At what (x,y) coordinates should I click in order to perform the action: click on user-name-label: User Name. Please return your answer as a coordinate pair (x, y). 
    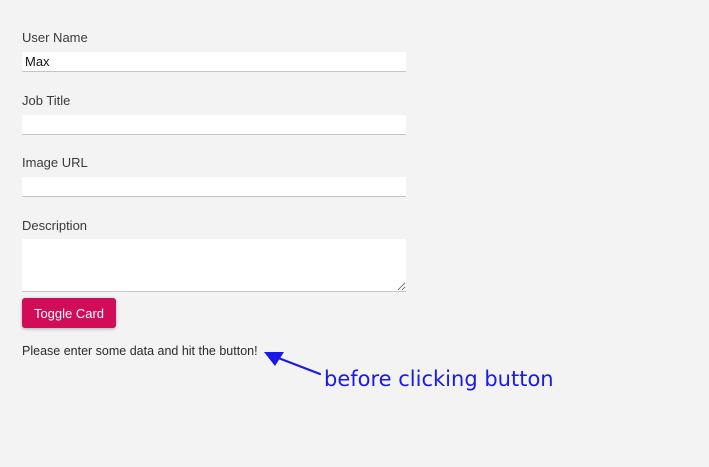
    Looking at the image, I should click on (55, 37).